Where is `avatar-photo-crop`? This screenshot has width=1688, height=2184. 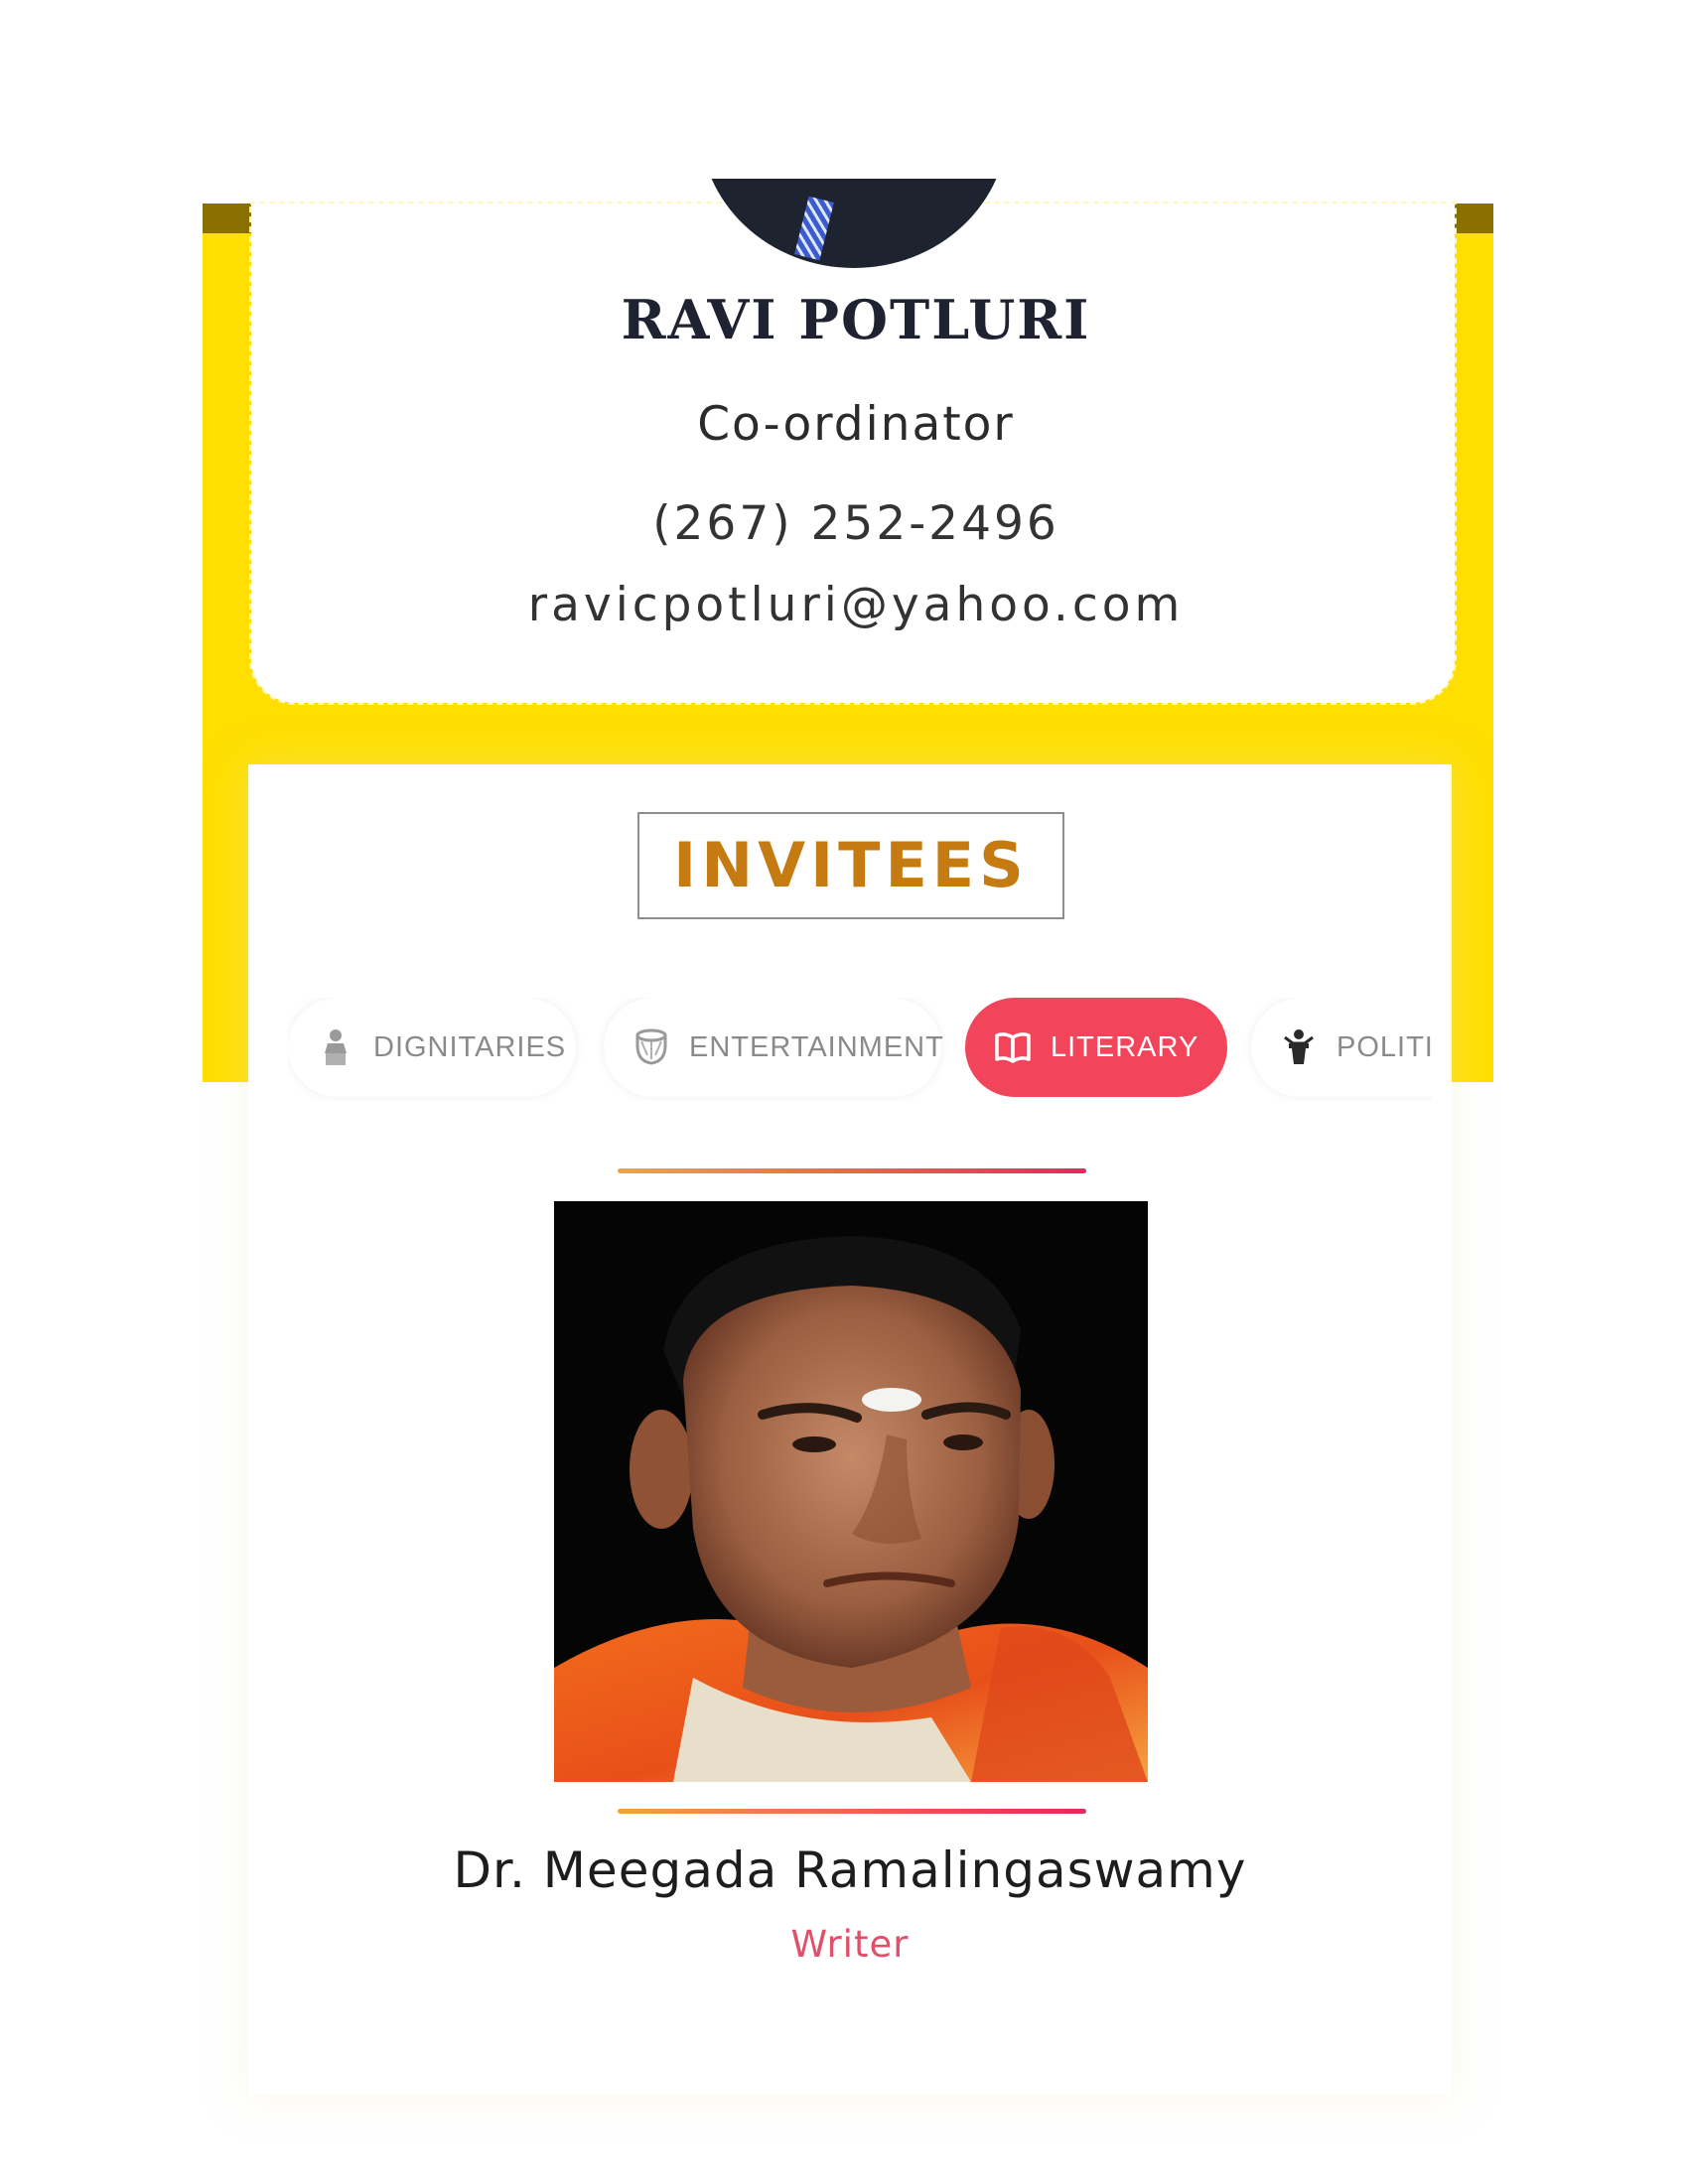
avatar-photo-crop is located at coordinates (854, 223).